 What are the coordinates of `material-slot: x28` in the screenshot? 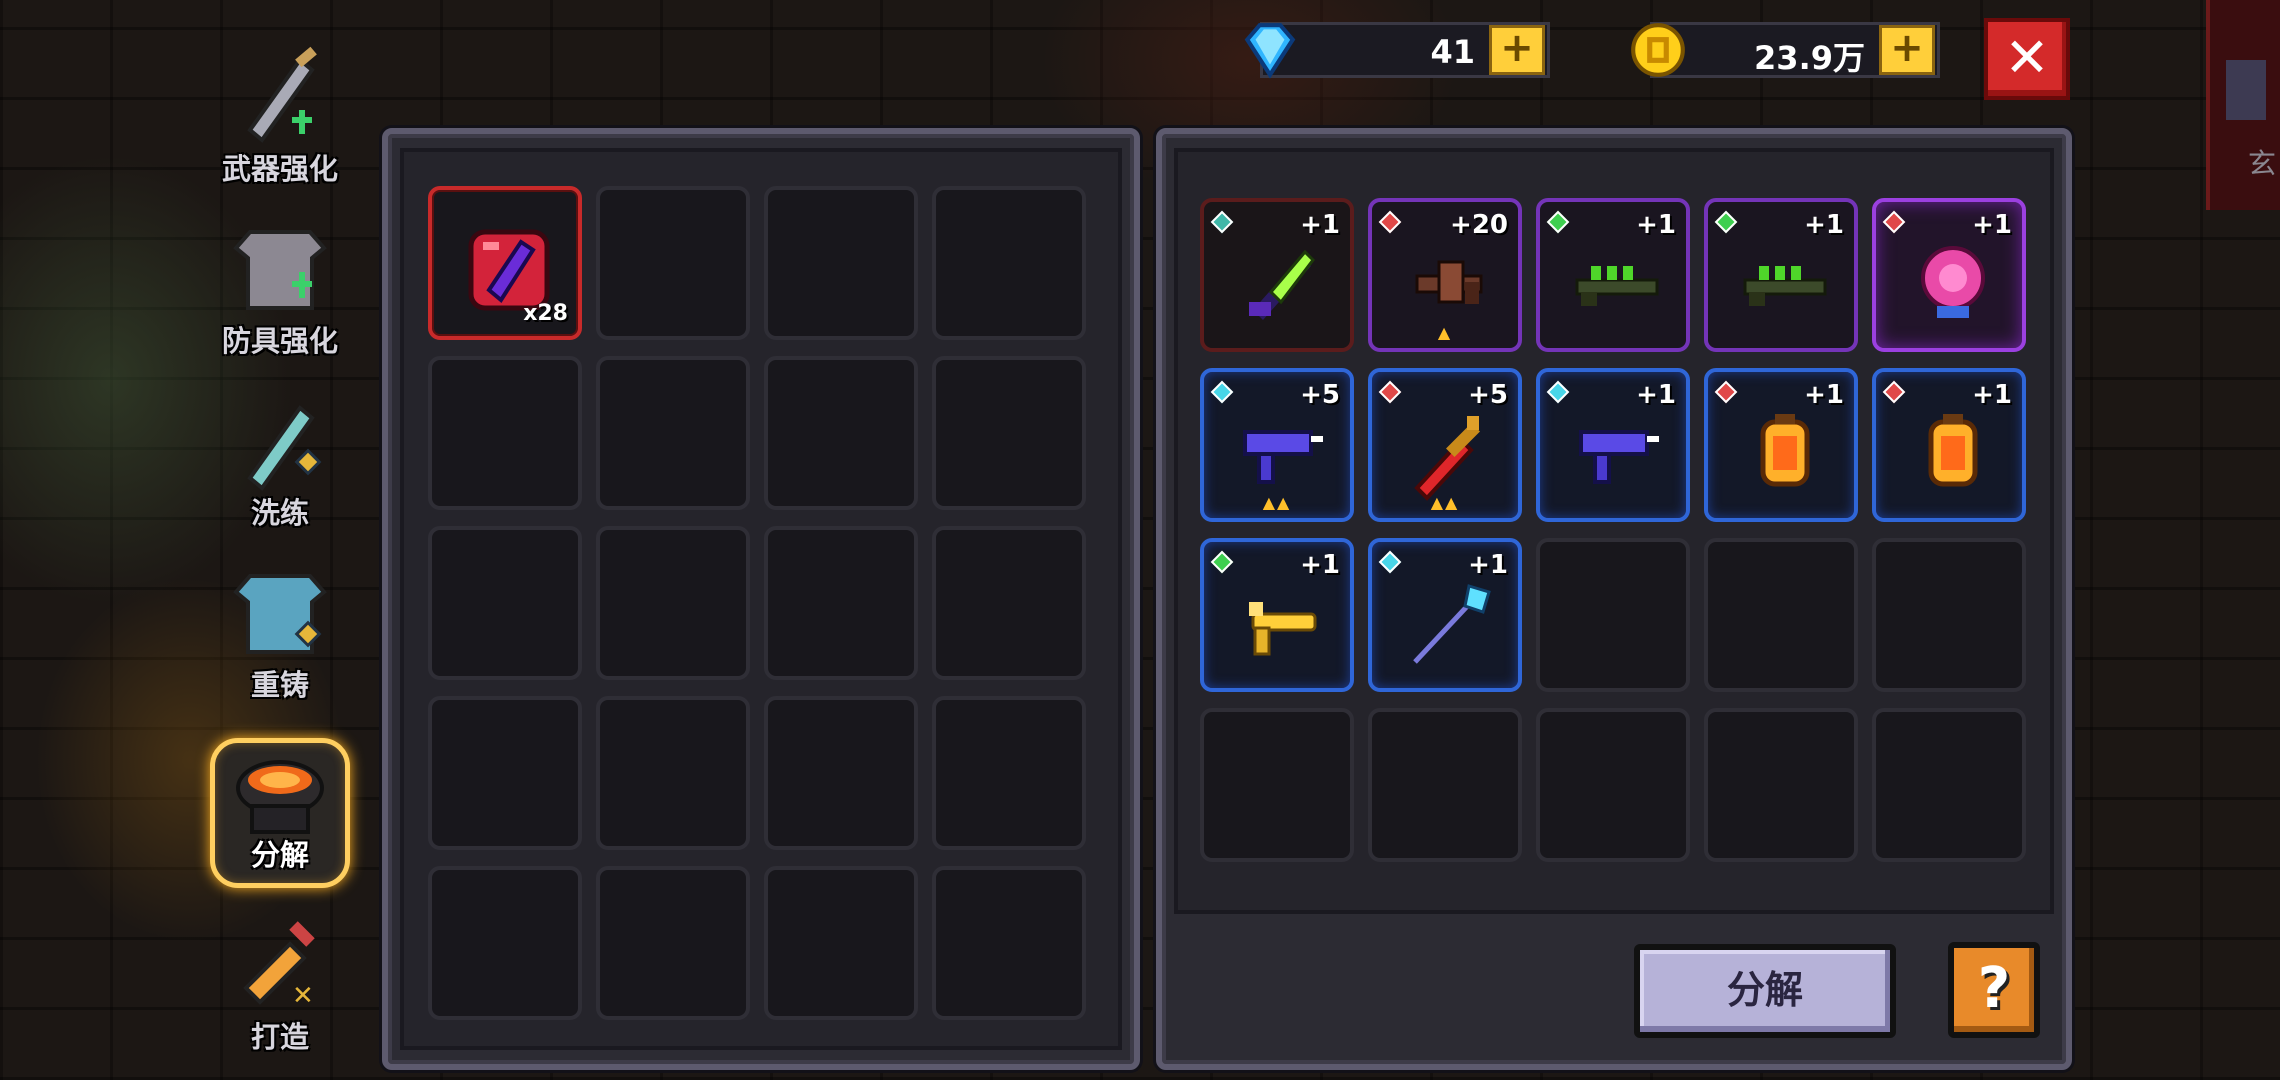 It's located at (505, 263).